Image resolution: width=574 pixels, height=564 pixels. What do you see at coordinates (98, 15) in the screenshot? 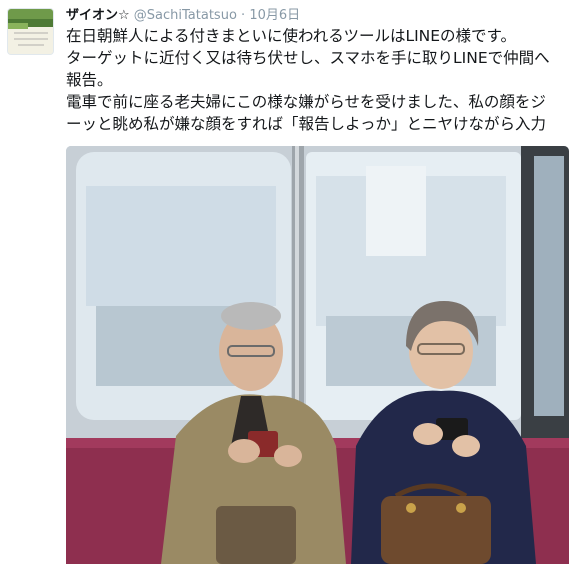
I see `display-name: ザイオン☆` at bounding box center [98, 15].